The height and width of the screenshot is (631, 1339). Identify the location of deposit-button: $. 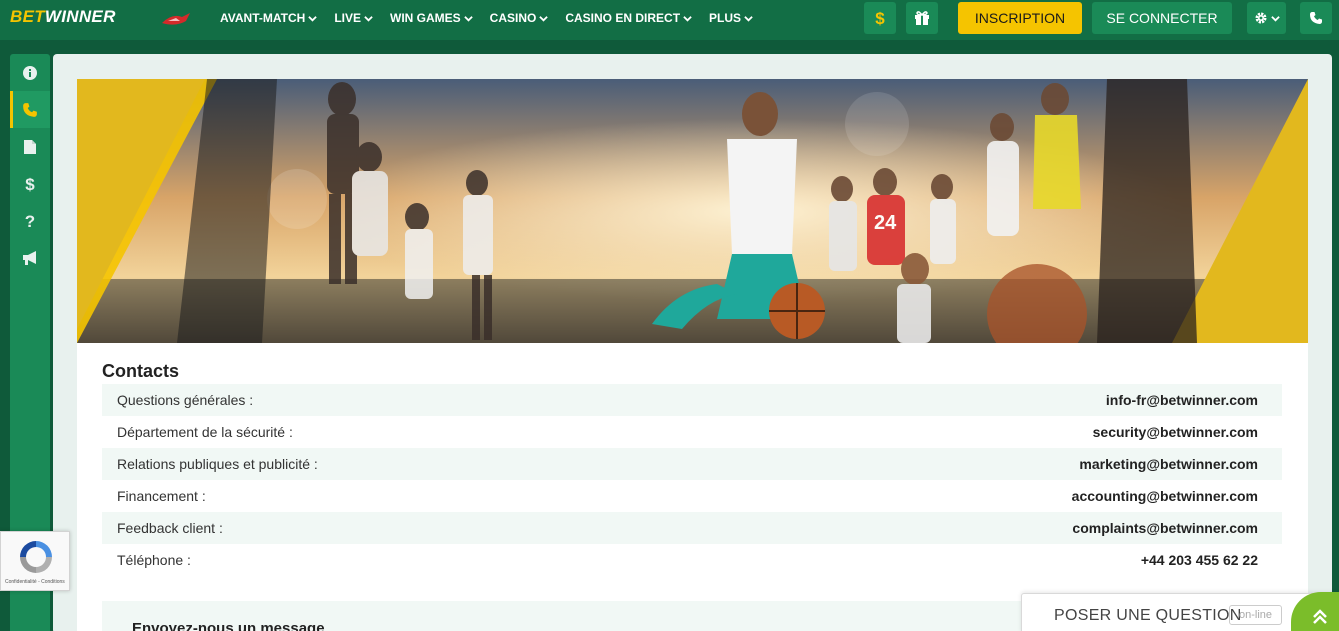
(880, 18).